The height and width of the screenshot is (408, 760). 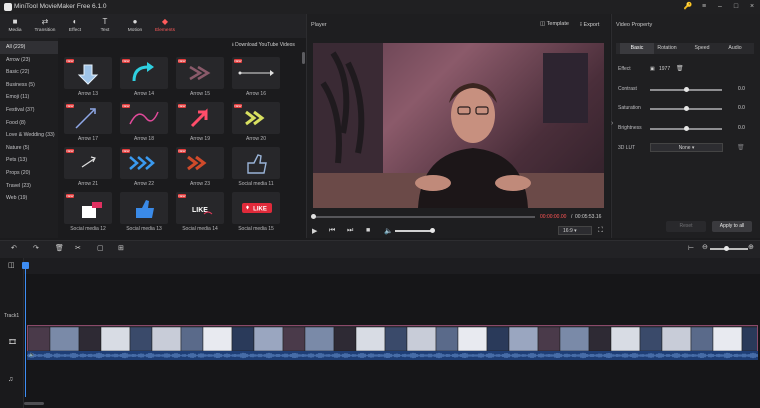 I want to click on key-icon: 🔑, so click(x=688, y=7).